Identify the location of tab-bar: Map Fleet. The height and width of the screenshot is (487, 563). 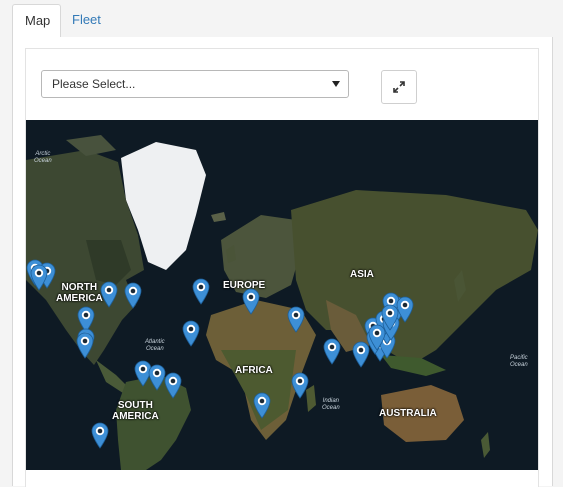
(281, 21).